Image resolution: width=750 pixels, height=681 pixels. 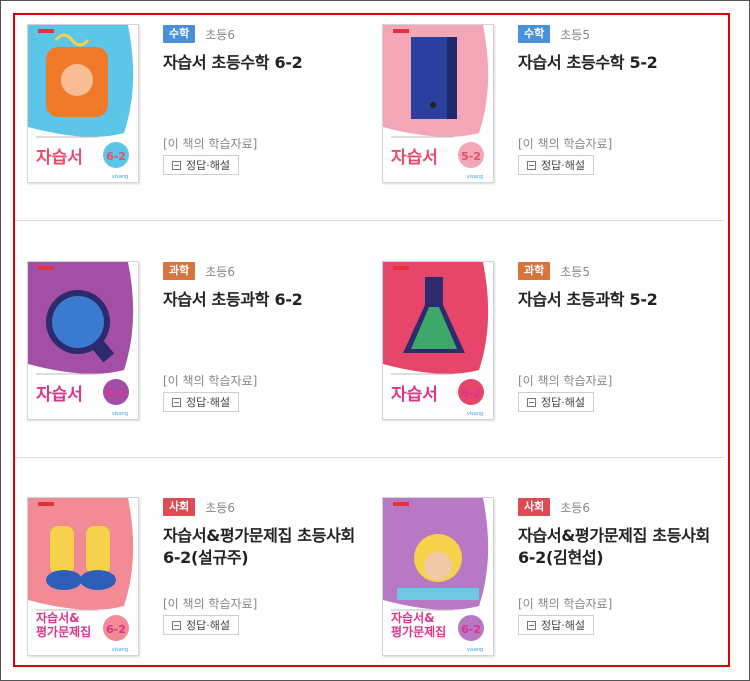 I want to click on book-title: 자습서&평가문제집 초등사회 6-2(김현섭), so click(x=623, y=547).